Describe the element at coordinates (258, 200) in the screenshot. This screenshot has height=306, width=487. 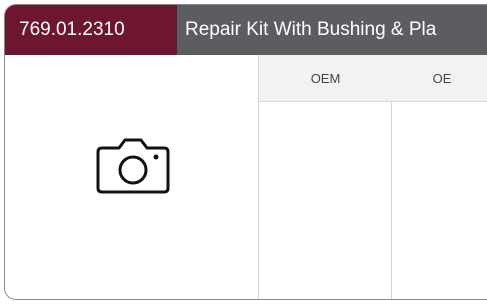
I see `table-left-border` at that location.